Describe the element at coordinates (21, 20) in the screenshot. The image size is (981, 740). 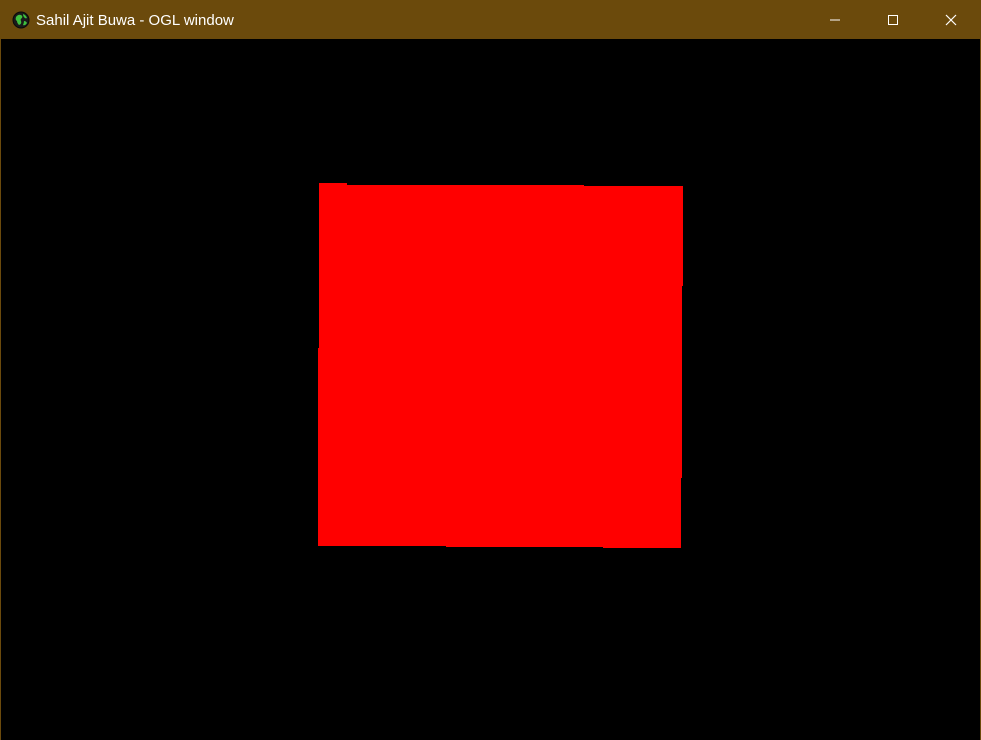
I see `globe-app-icon` at that location.